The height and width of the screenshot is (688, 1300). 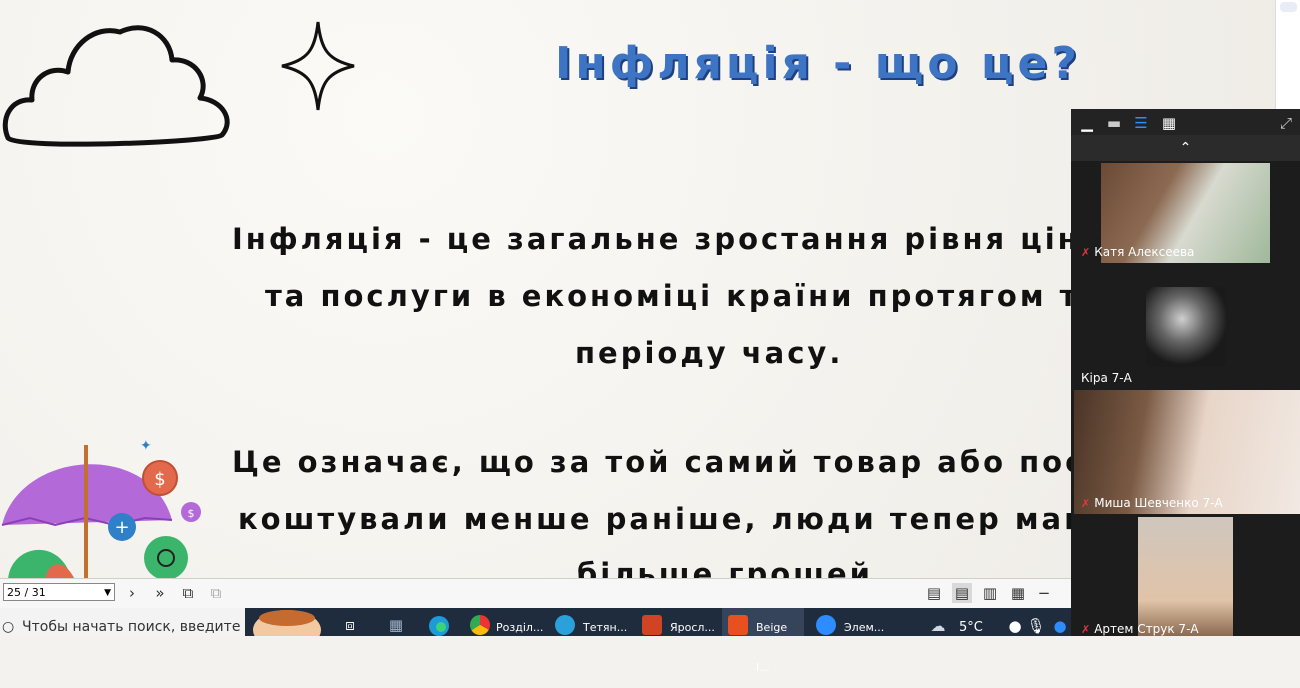 I want to click on last-page-icon: », so click(x=160, y=593).